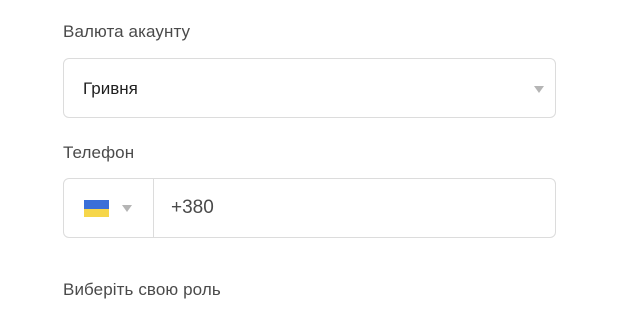 This screenshot has height=312, width=622. Describe the element at coordinates (142, 289) in the screenshot. I see `role-label: Виберіть свою роль` at that location.